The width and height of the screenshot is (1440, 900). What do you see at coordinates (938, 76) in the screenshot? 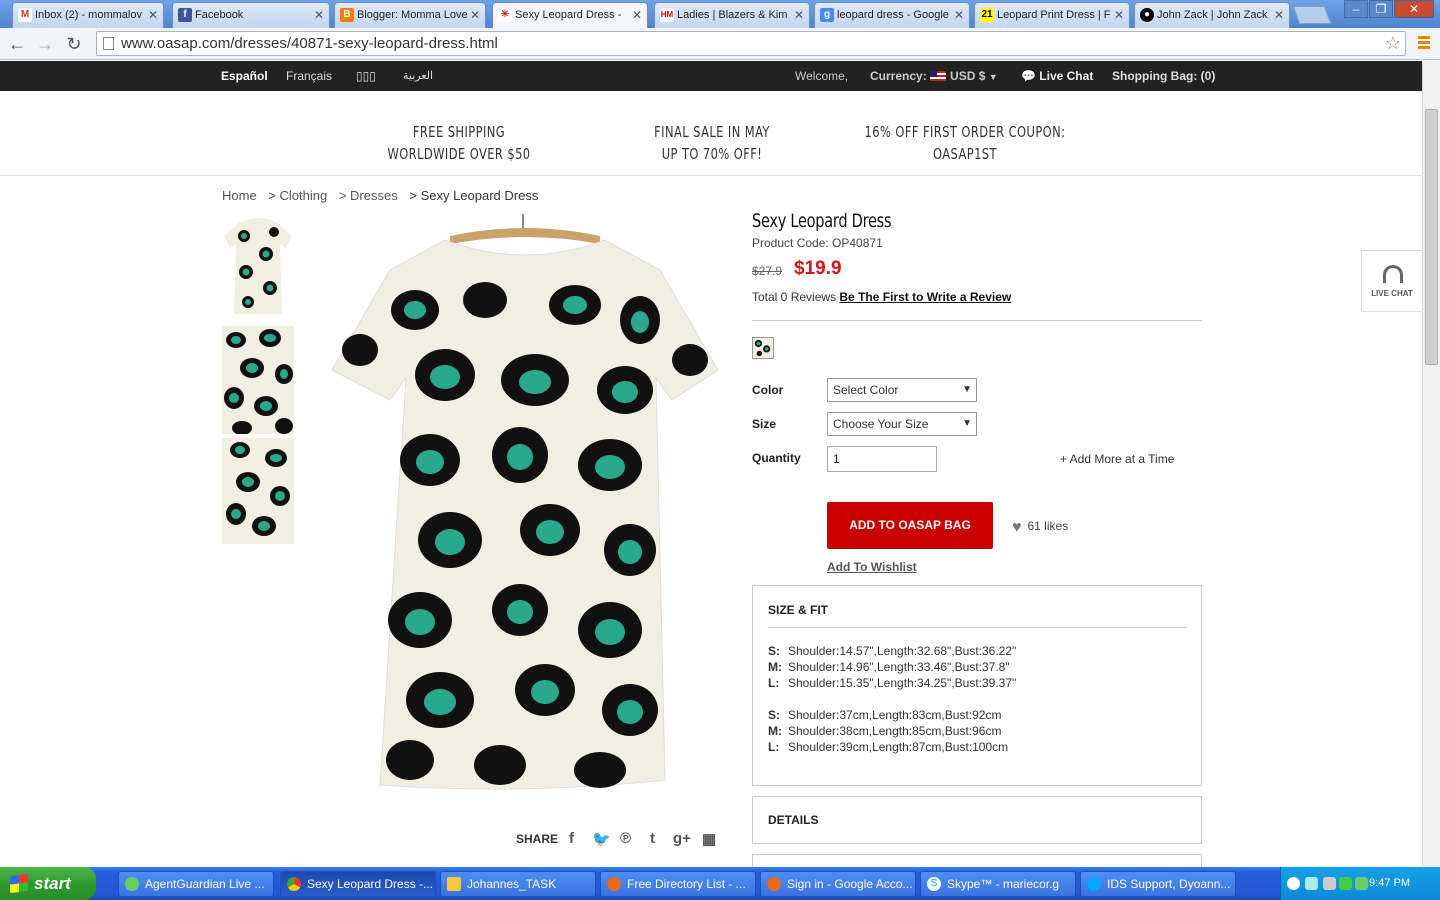
I see `us-flag-icon` at bounding box center [938, 76].